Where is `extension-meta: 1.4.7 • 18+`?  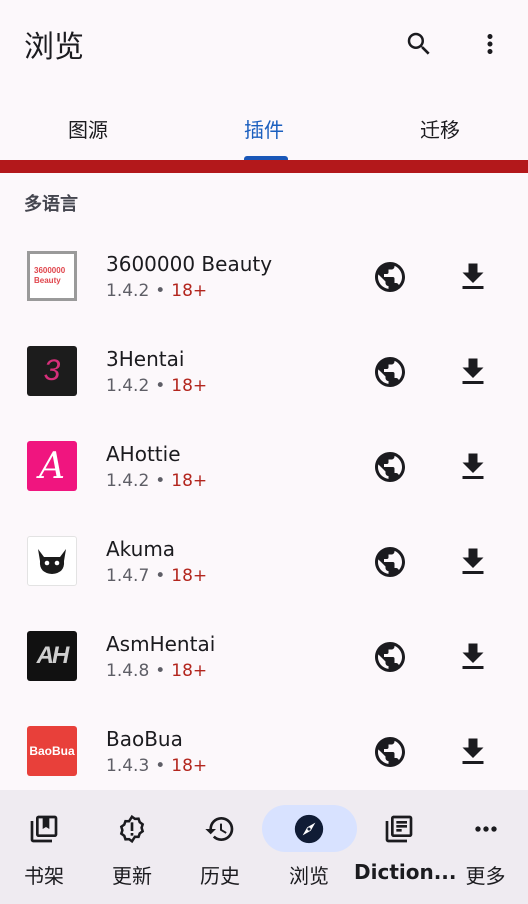 extension-meta: 1.4.7 • 18+ is located at coordinates (157, 576).